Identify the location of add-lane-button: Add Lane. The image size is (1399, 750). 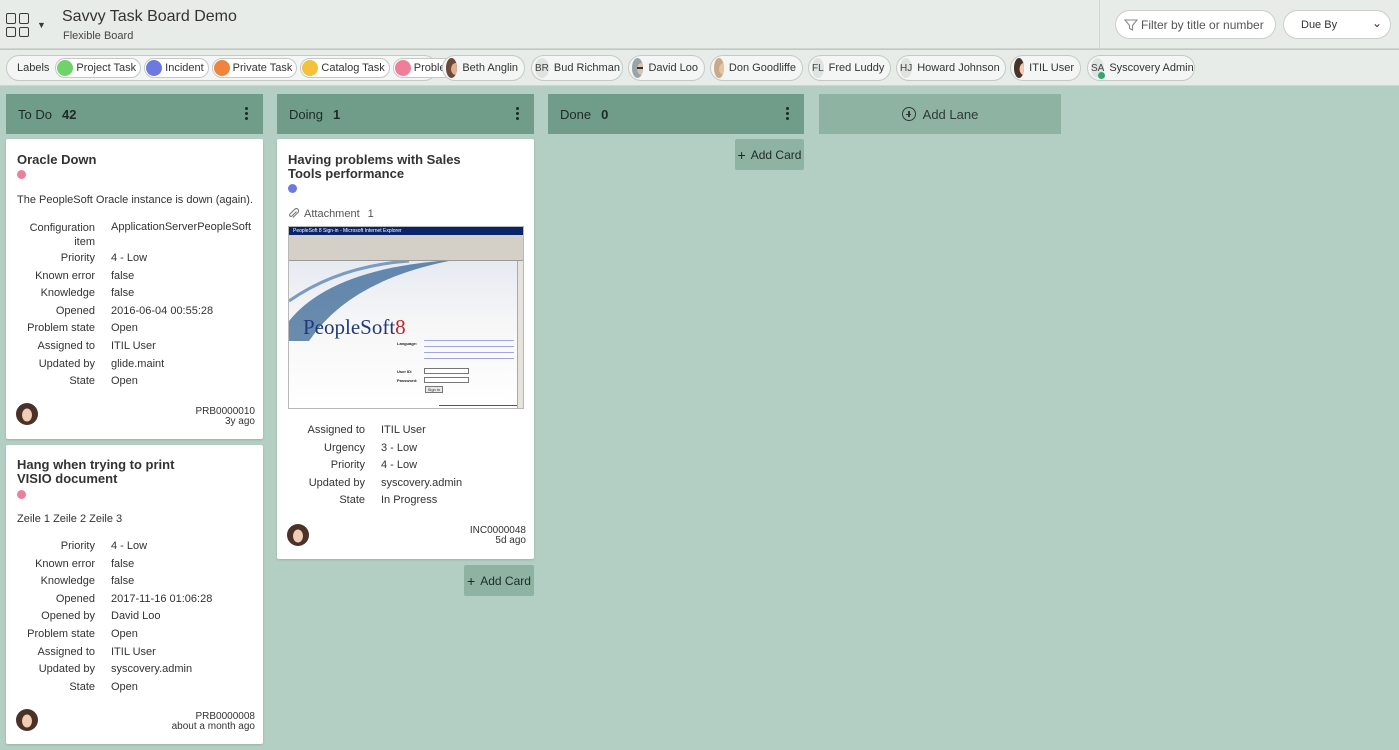
(940, 114).